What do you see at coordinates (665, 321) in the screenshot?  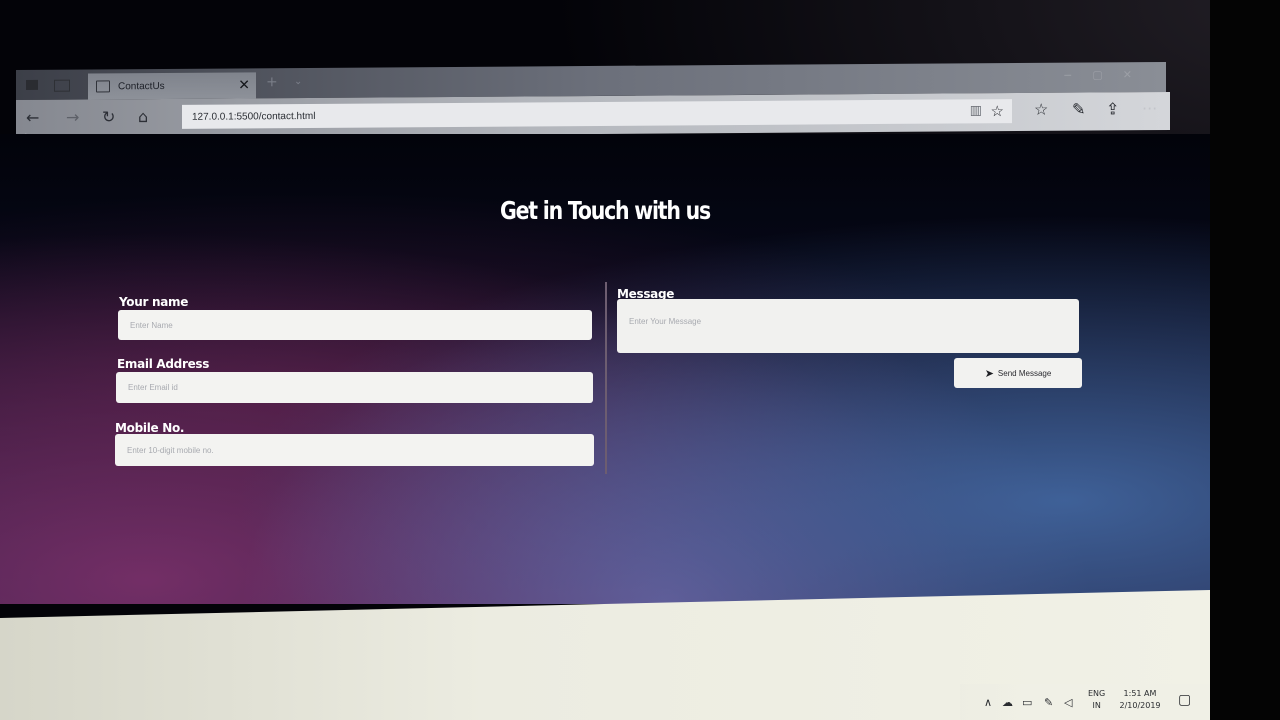 I see `message-placeholder: Enter Your Message` at bounding box center [665, 321].